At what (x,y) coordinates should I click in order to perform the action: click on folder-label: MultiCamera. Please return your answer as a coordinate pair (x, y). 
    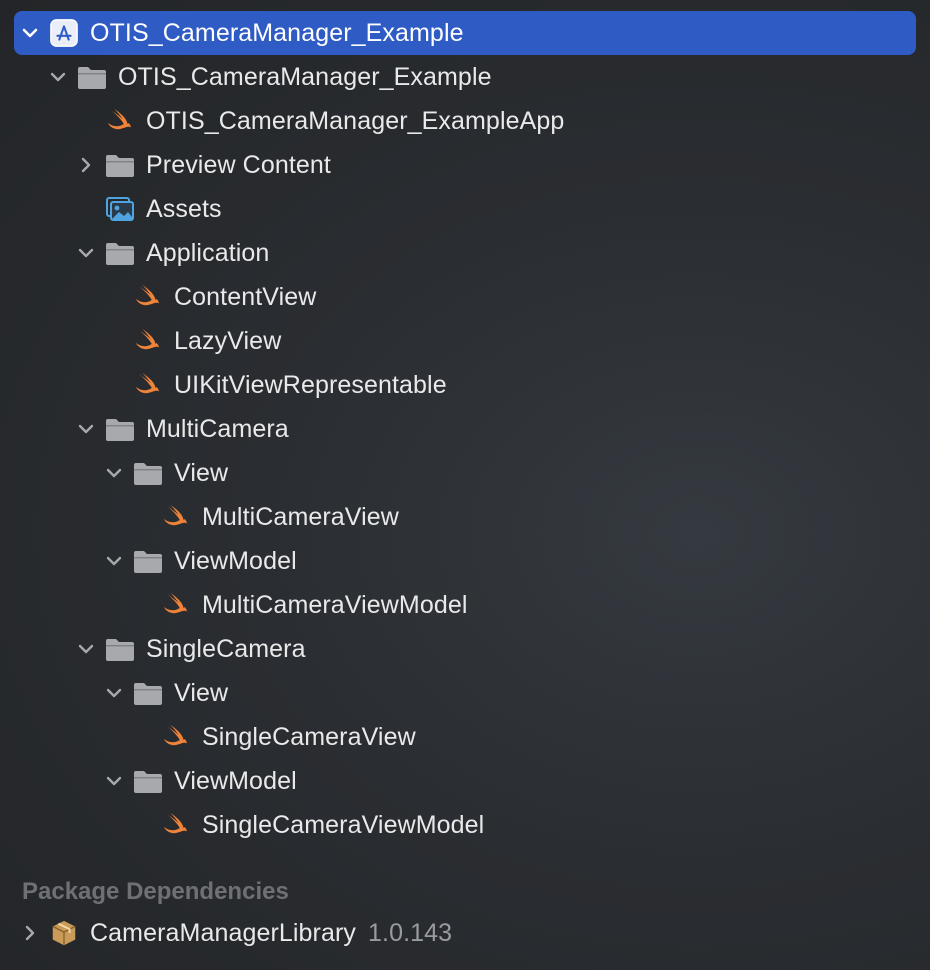
    Looking at the image, I should click on (217, 429).